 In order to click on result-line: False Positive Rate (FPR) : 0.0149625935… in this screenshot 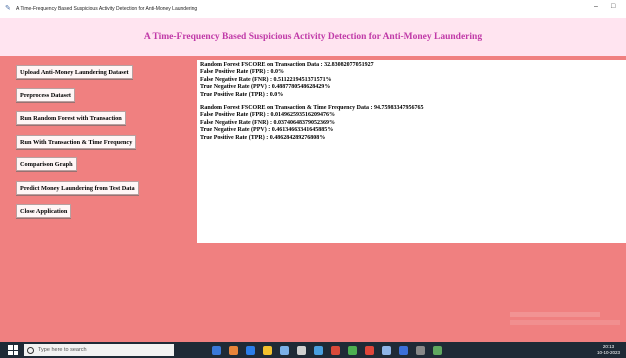, I will do `click(267, 115)`.